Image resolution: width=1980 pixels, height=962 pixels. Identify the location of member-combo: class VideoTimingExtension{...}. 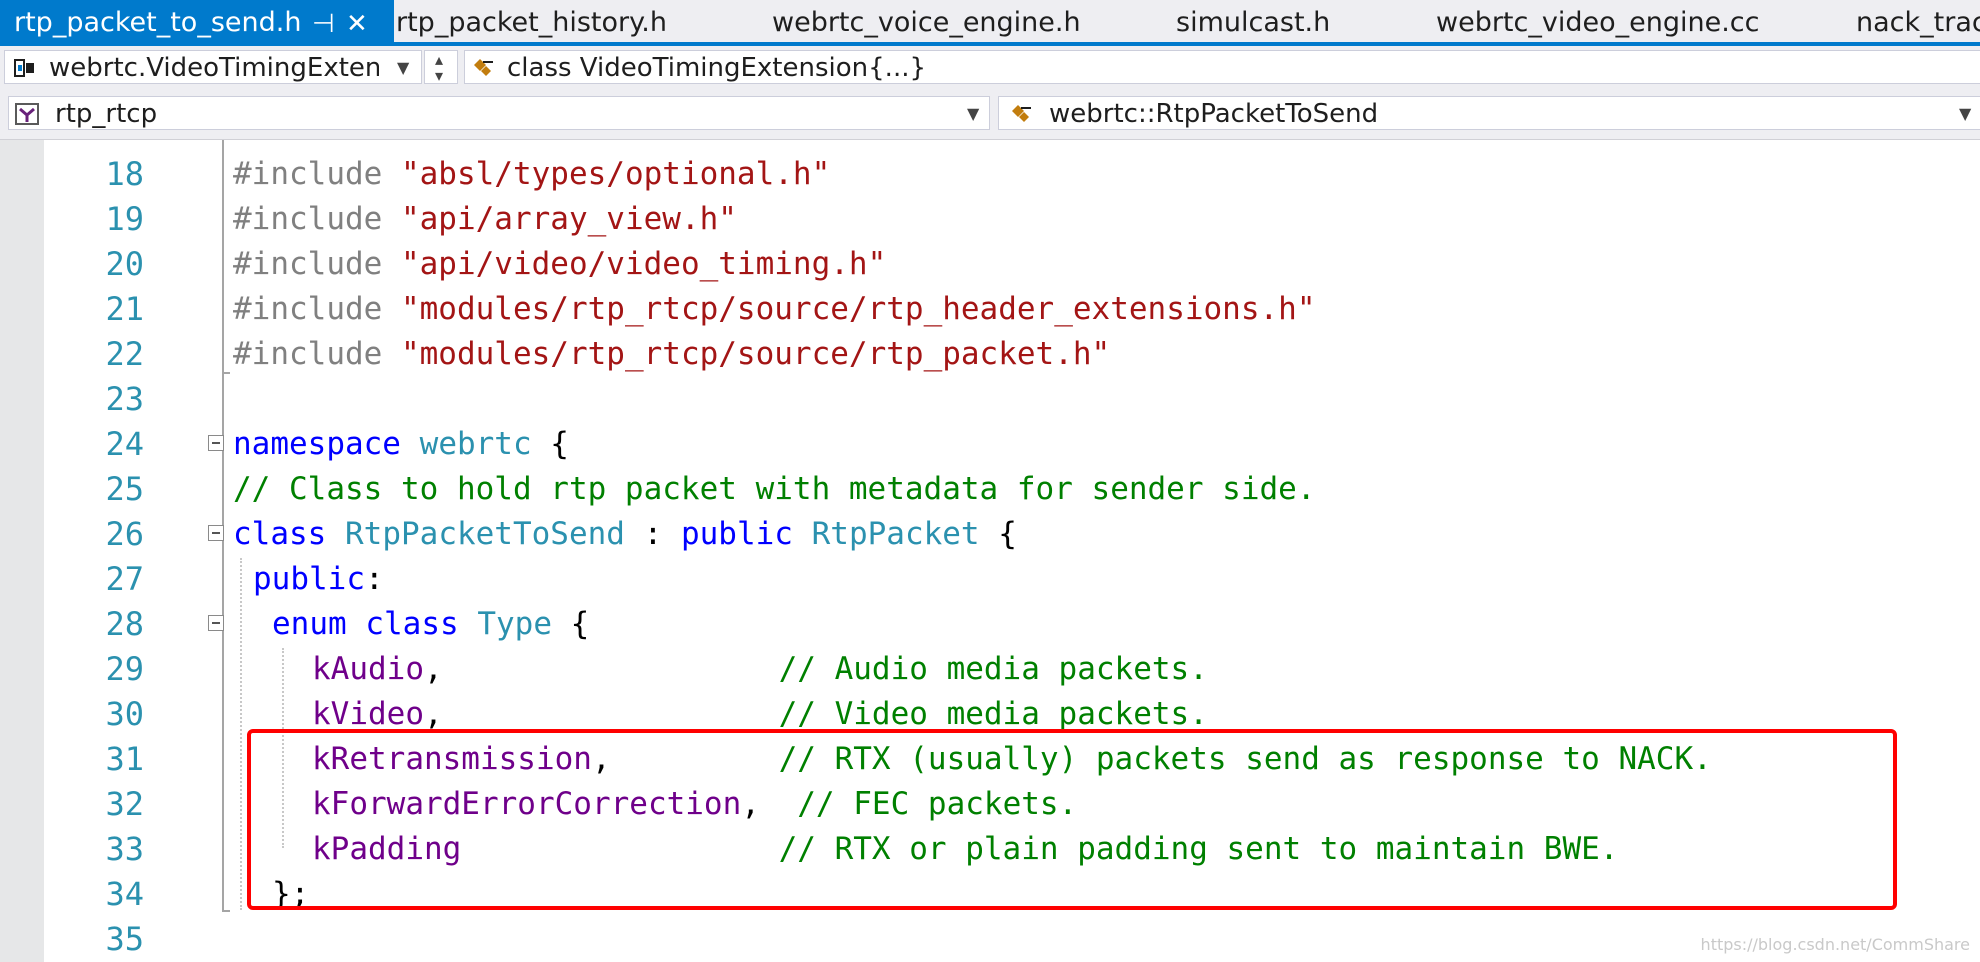
(1222, 67).